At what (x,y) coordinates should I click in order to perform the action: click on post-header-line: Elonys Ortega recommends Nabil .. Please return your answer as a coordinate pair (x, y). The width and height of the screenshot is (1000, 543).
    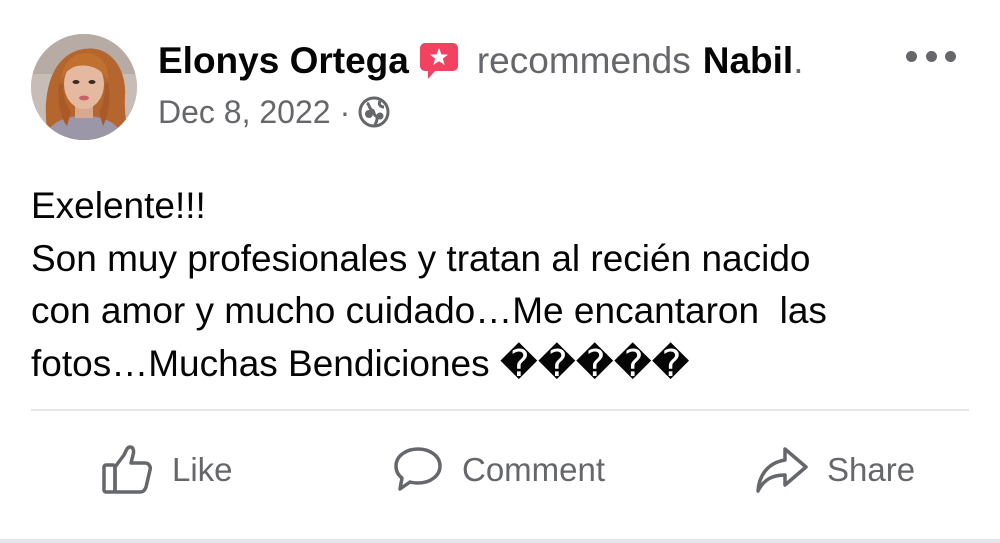
    Looking at the image, I should click on (480, 61).